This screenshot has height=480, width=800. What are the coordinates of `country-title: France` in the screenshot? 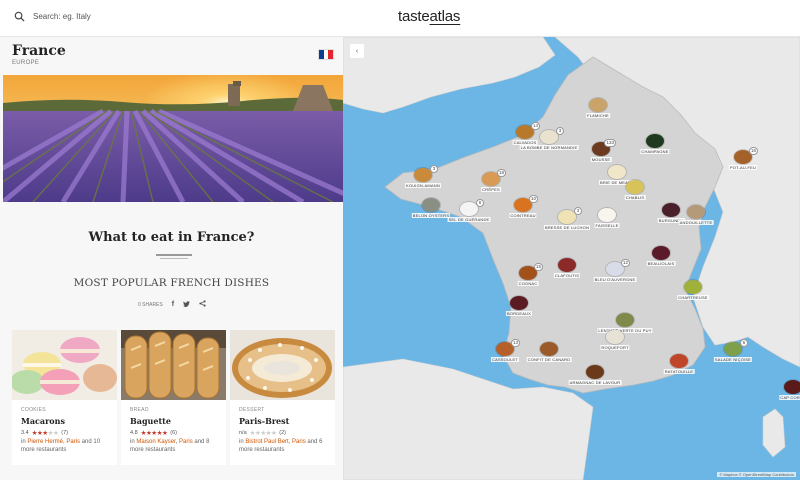 It's located at (39, 51).